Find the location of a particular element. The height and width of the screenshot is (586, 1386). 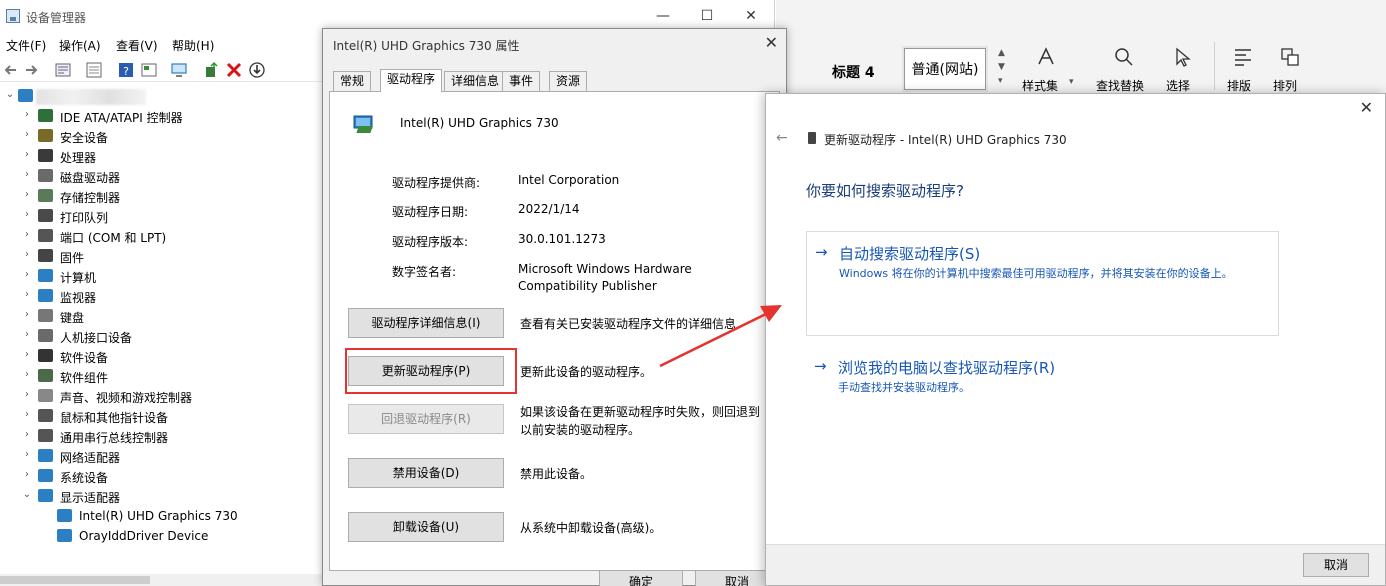

update-driver-icon is located at coordinates (211, 70).